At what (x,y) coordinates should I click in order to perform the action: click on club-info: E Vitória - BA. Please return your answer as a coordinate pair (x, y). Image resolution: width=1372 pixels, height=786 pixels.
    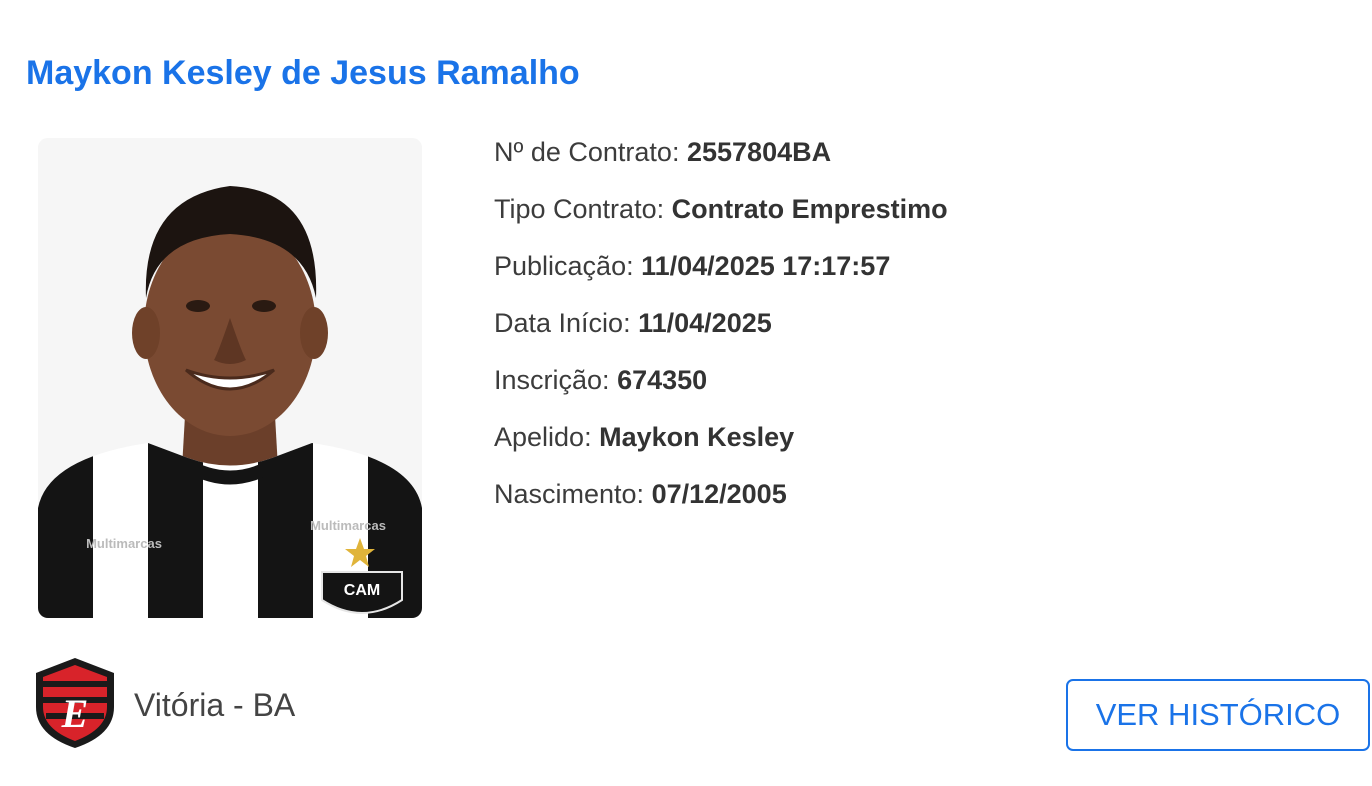
    Looking at the image, I should click on (162, 705).